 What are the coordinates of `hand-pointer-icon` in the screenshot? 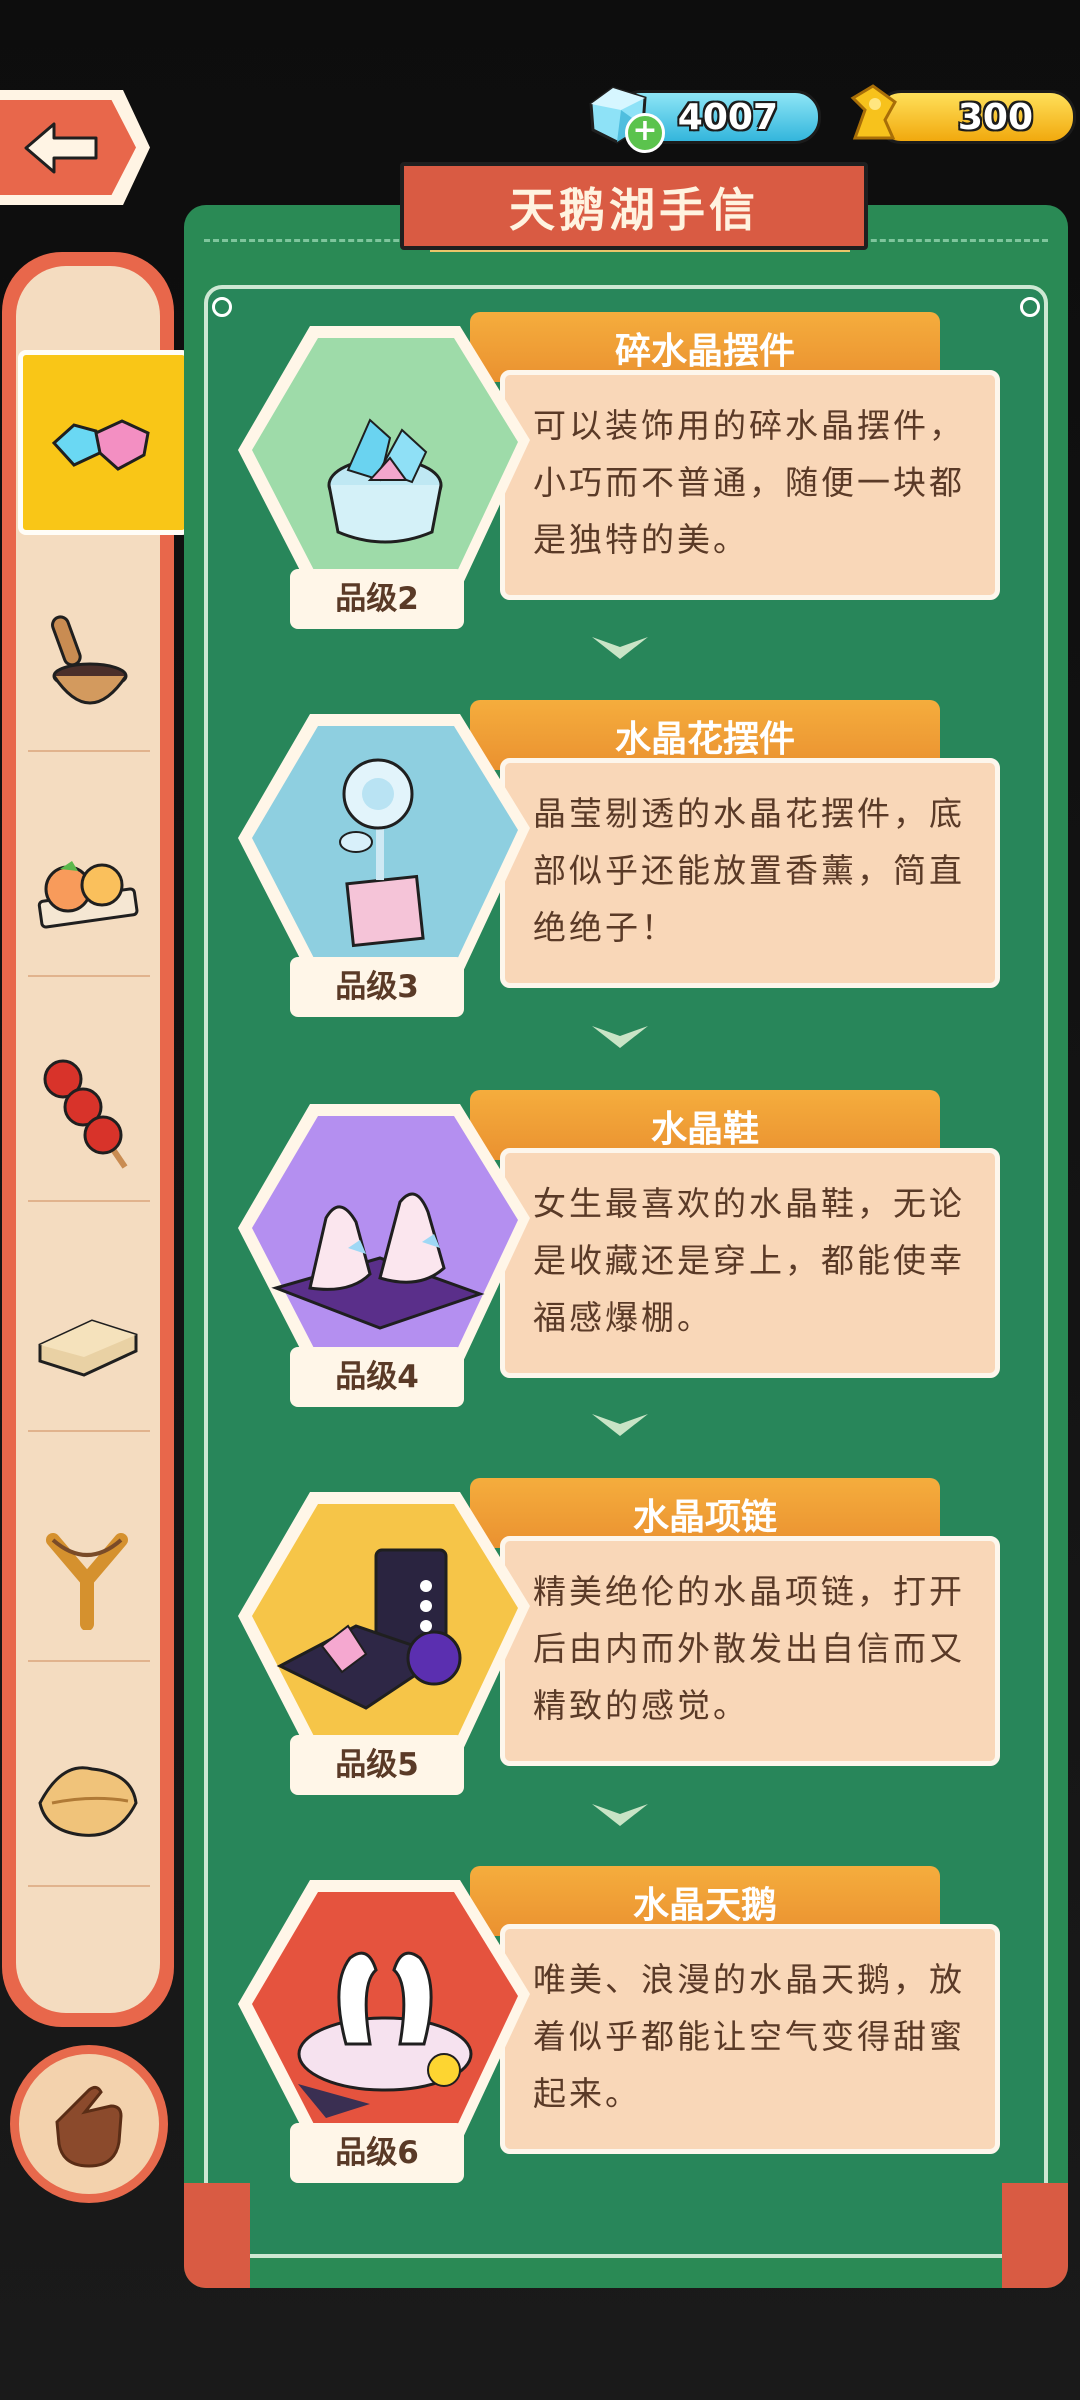 It's located at (89, 2126).